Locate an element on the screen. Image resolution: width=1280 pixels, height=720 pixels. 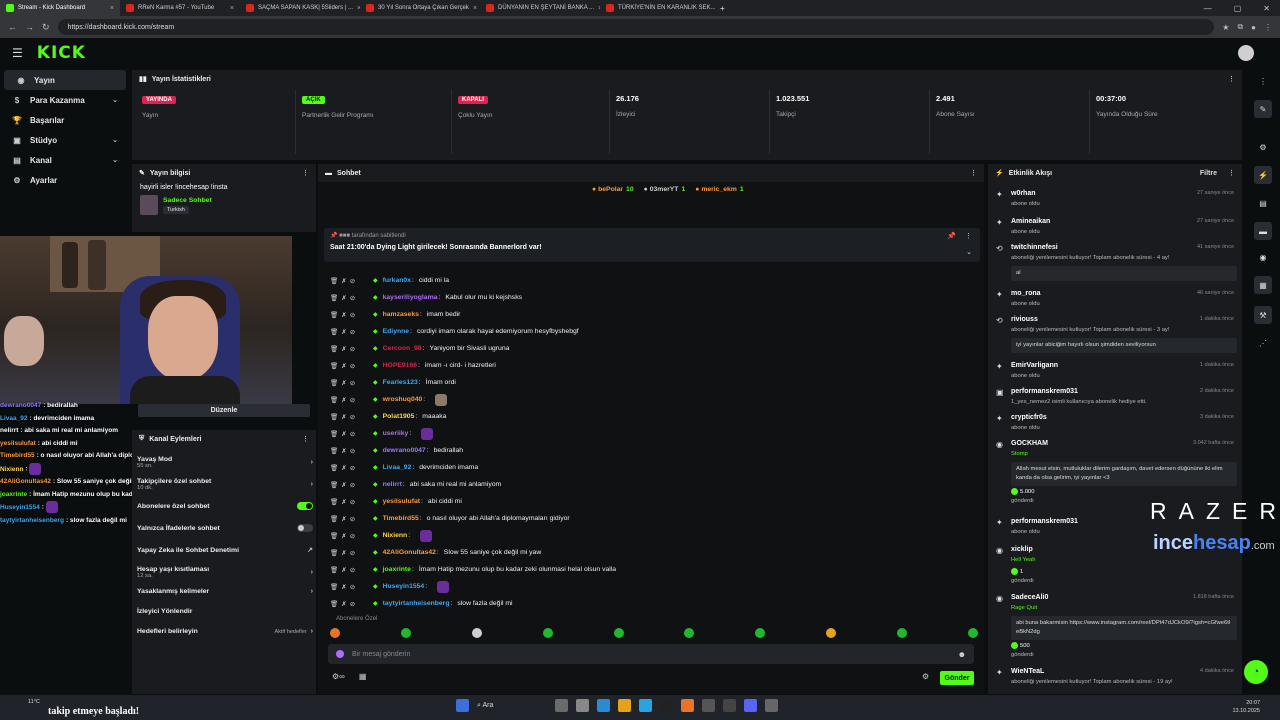
taskbar-clock: 20:07 13.10.2025 is located at coordinates (1246, 707).